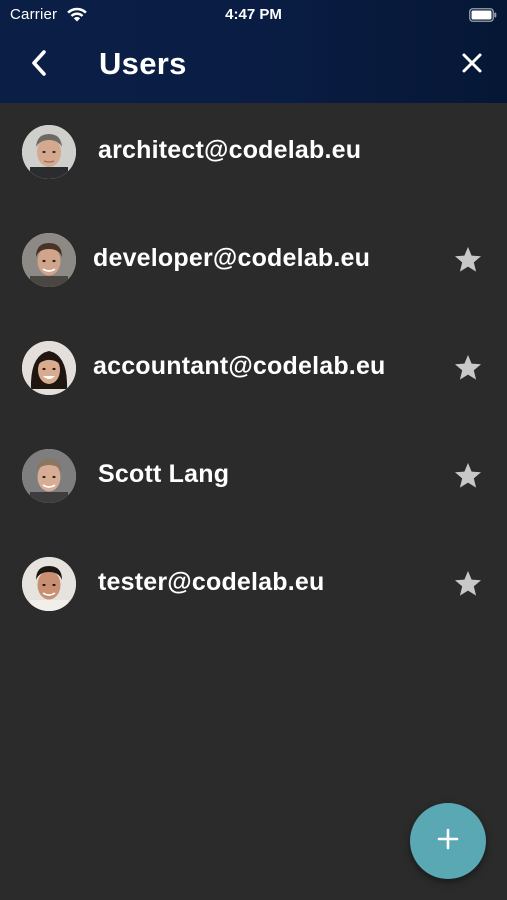 This screenshot has width=507, height=900. I want to click on chevron-left-icon, so click(39, 65).